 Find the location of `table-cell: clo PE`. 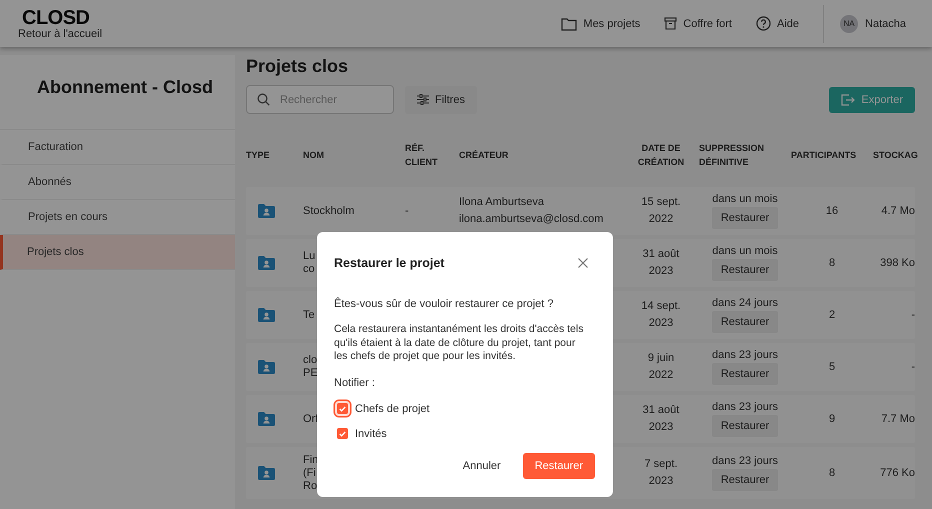

table-cell: clo PE is located at coordinates (310, 367).